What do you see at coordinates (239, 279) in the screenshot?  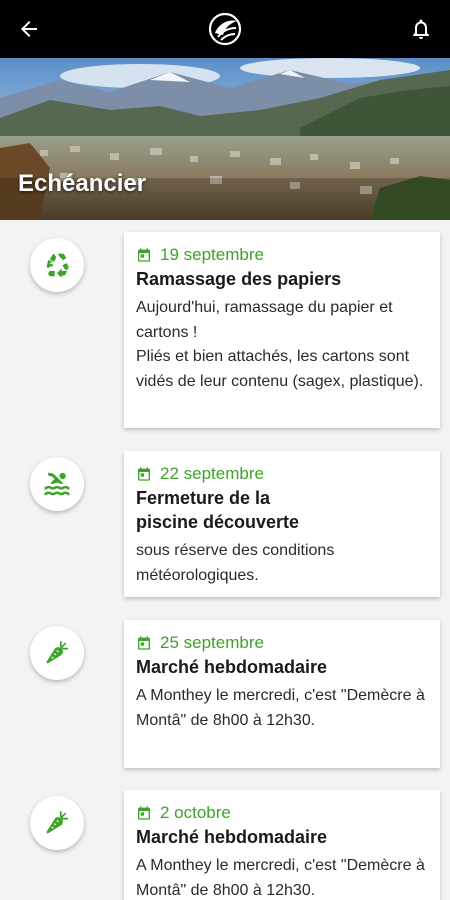 I see `event-title: Ramassage des papiers` at bounding box center [239, 279].